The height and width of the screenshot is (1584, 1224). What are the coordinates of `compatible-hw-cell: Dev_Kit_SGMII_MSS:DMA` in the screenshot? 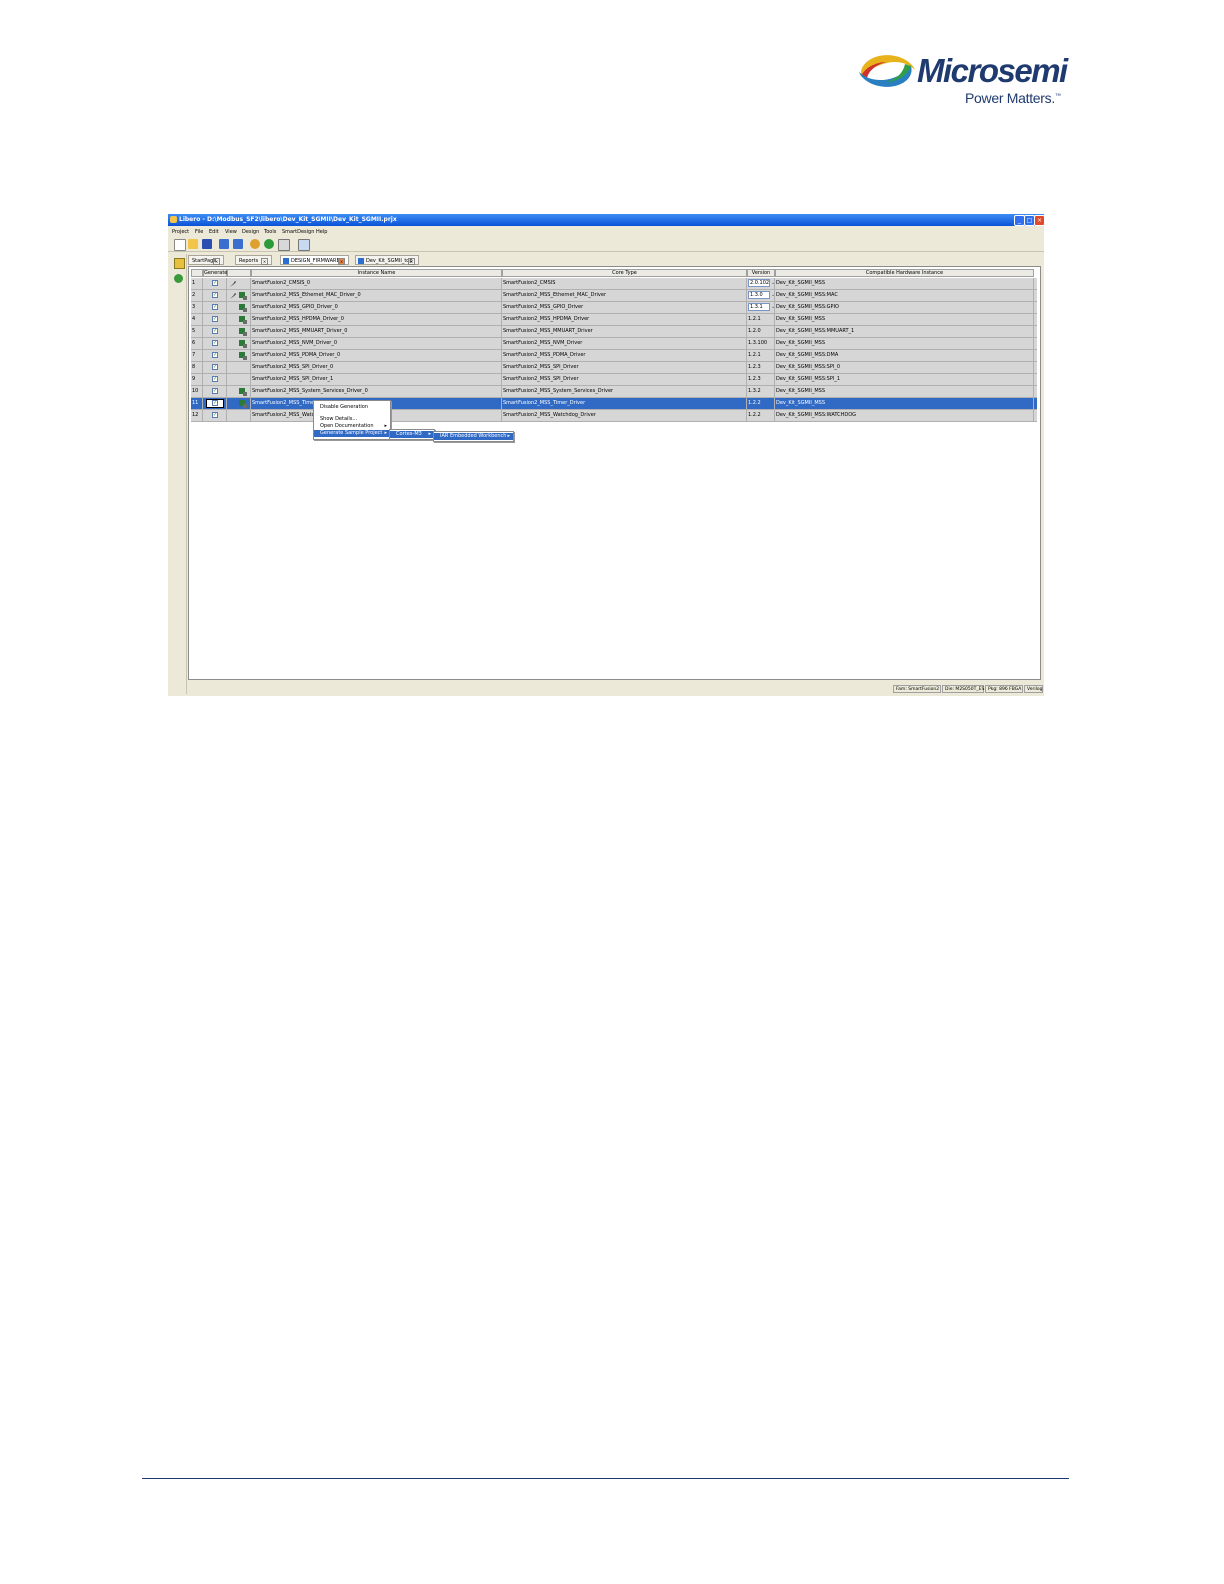 It's located at (904, 355).